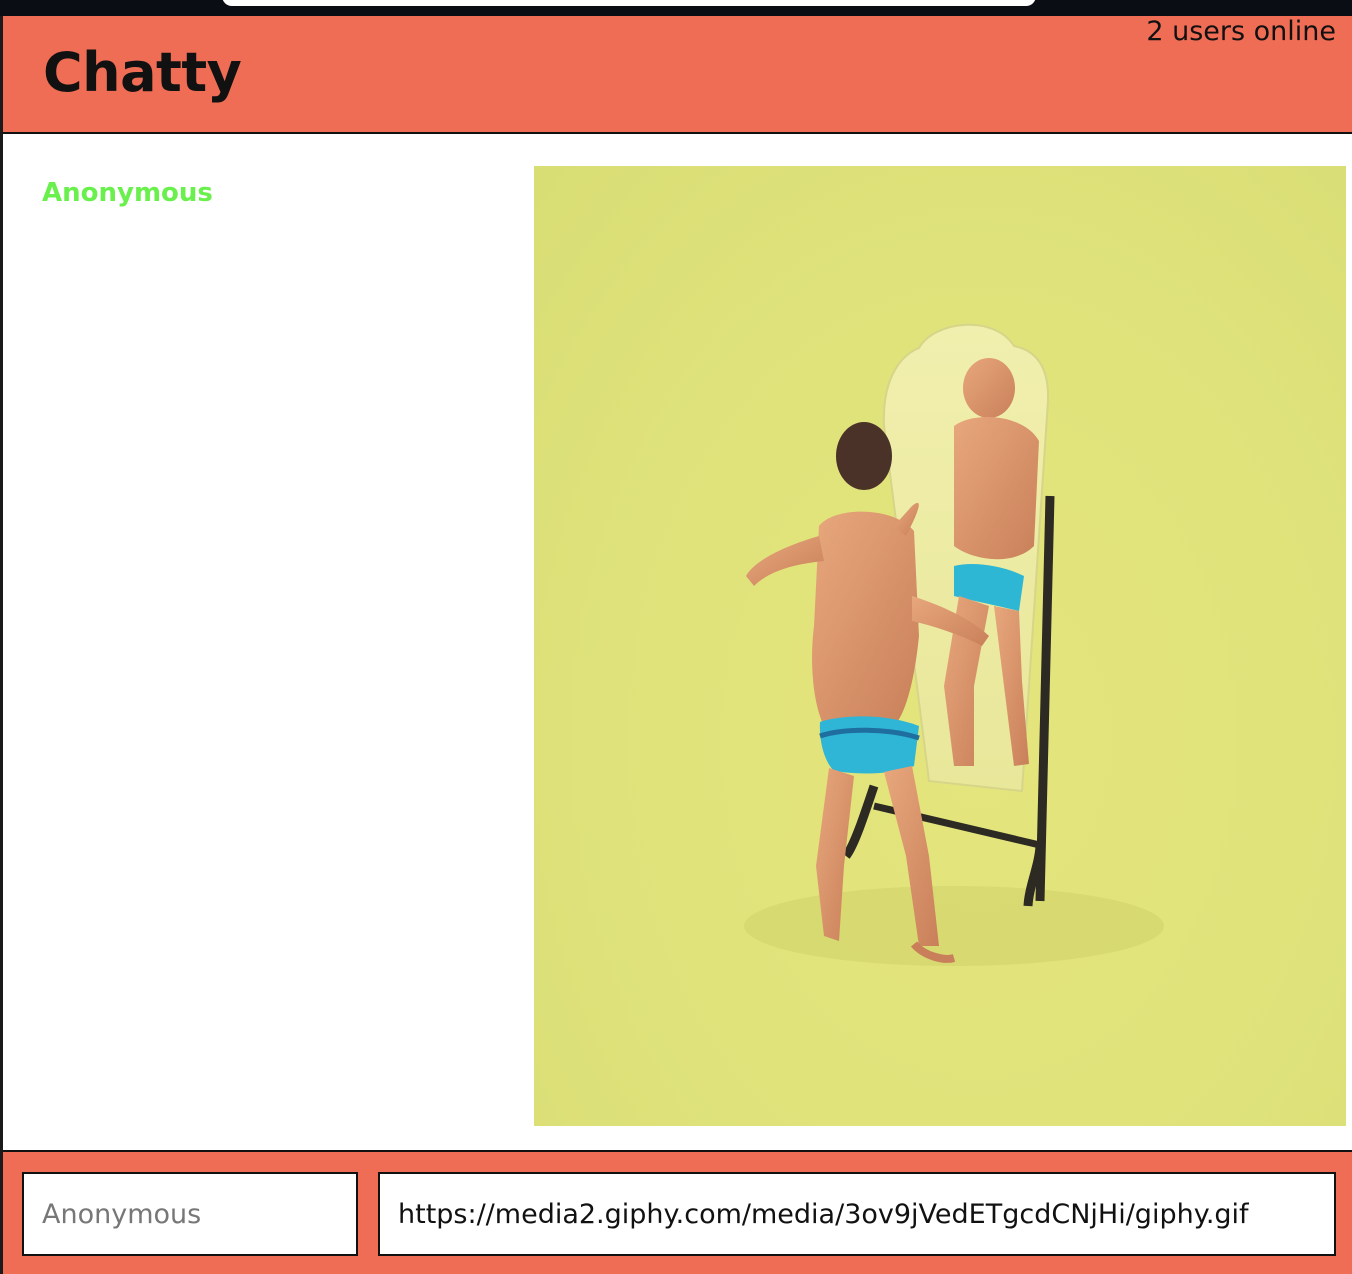  I want to click on app-brand-title: Chatty, so click(142, 73).